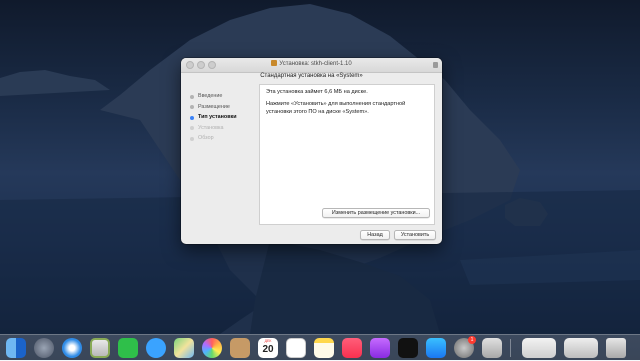  I want to click on calendar-month: ДЕК, so click(268, 341).